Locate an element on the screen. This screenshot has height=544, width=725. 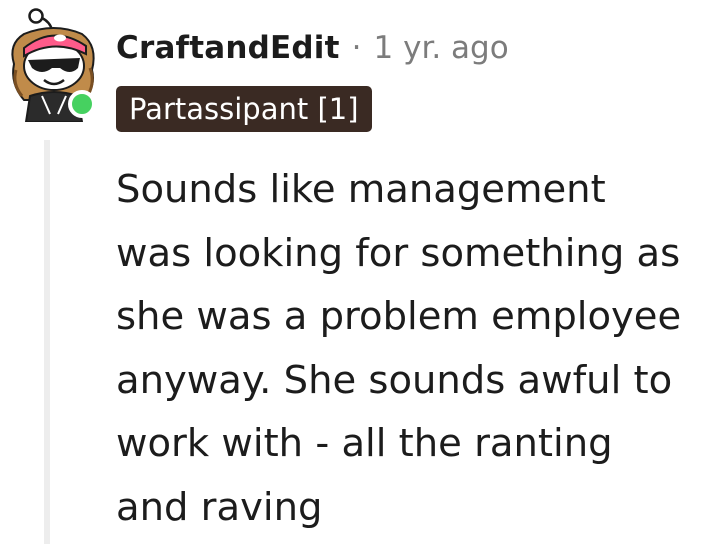
comment-body-line: work with - all the ranting is located at coordinates (364, 443).